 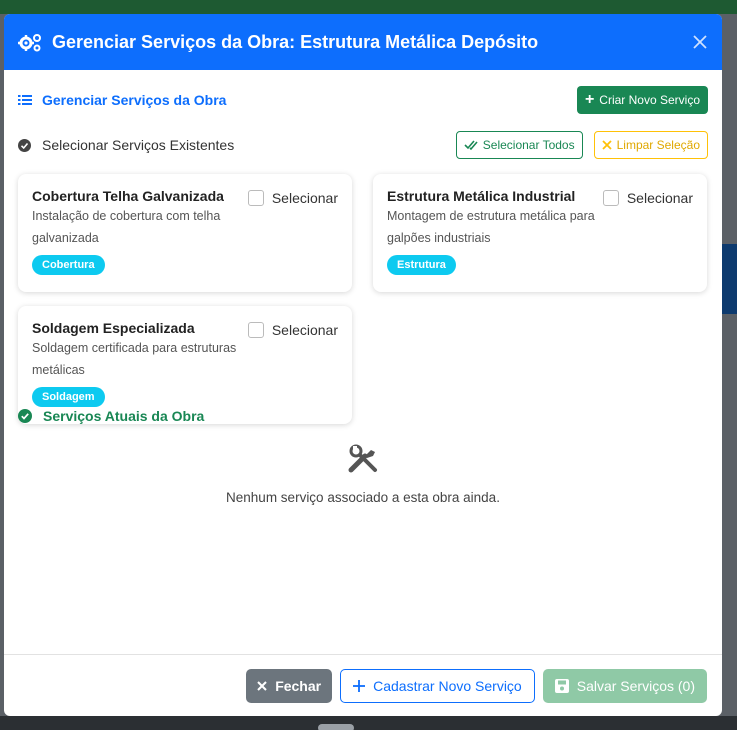 I want to click on select-all-label: Selecionar Todos, so click(x=528, y=145).